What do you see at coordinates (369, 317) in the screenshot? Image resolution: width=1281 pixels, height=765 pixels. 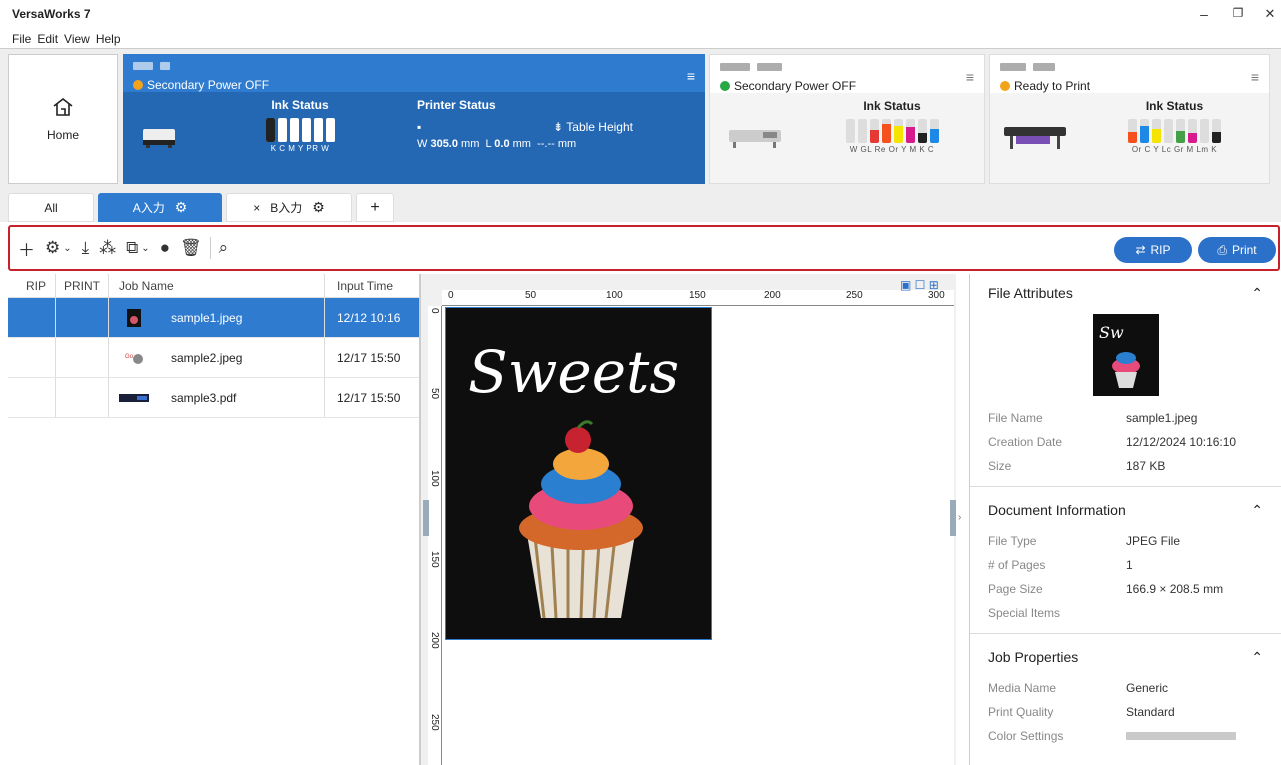 I see `job-time: 12/12 10:16` at bounding box center [369, 317].